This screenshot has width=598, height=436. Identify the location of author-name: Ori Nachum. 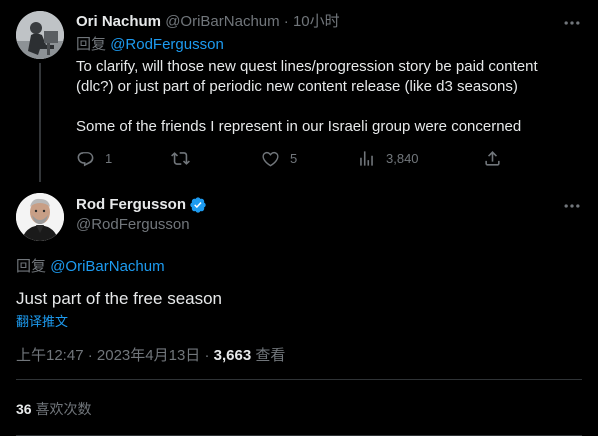
(118, 21).